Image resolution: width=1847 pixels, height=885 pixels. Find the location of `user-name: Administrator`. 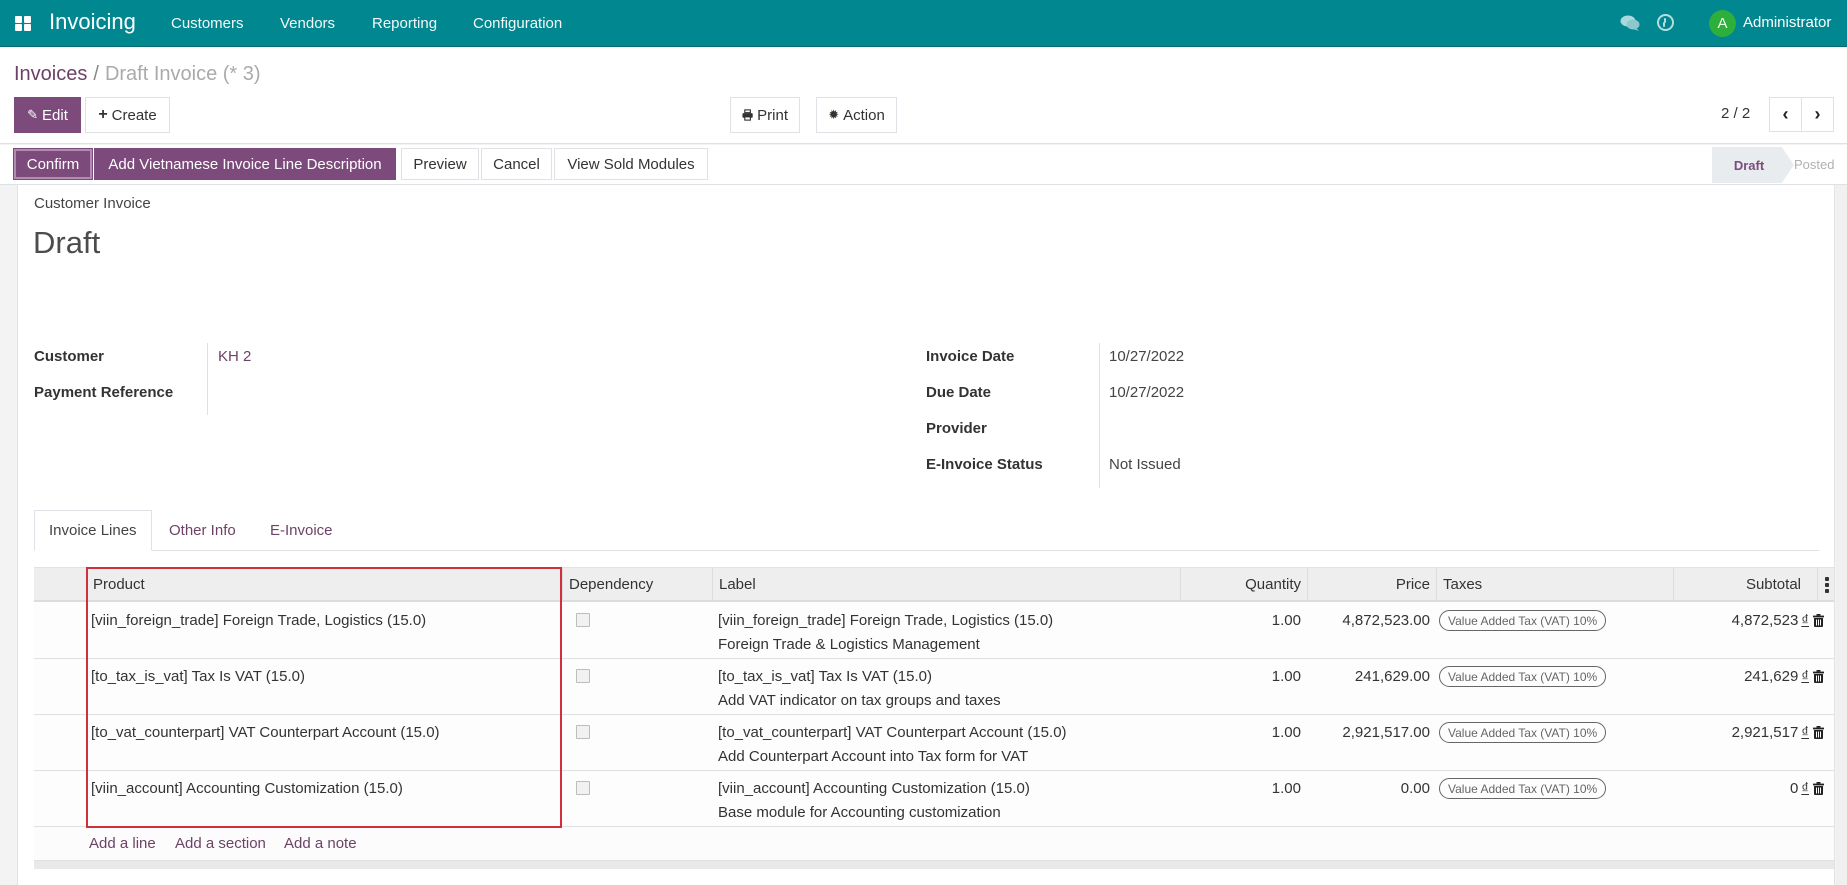

user-name: Administrator is located at coordinates (1787, 22).